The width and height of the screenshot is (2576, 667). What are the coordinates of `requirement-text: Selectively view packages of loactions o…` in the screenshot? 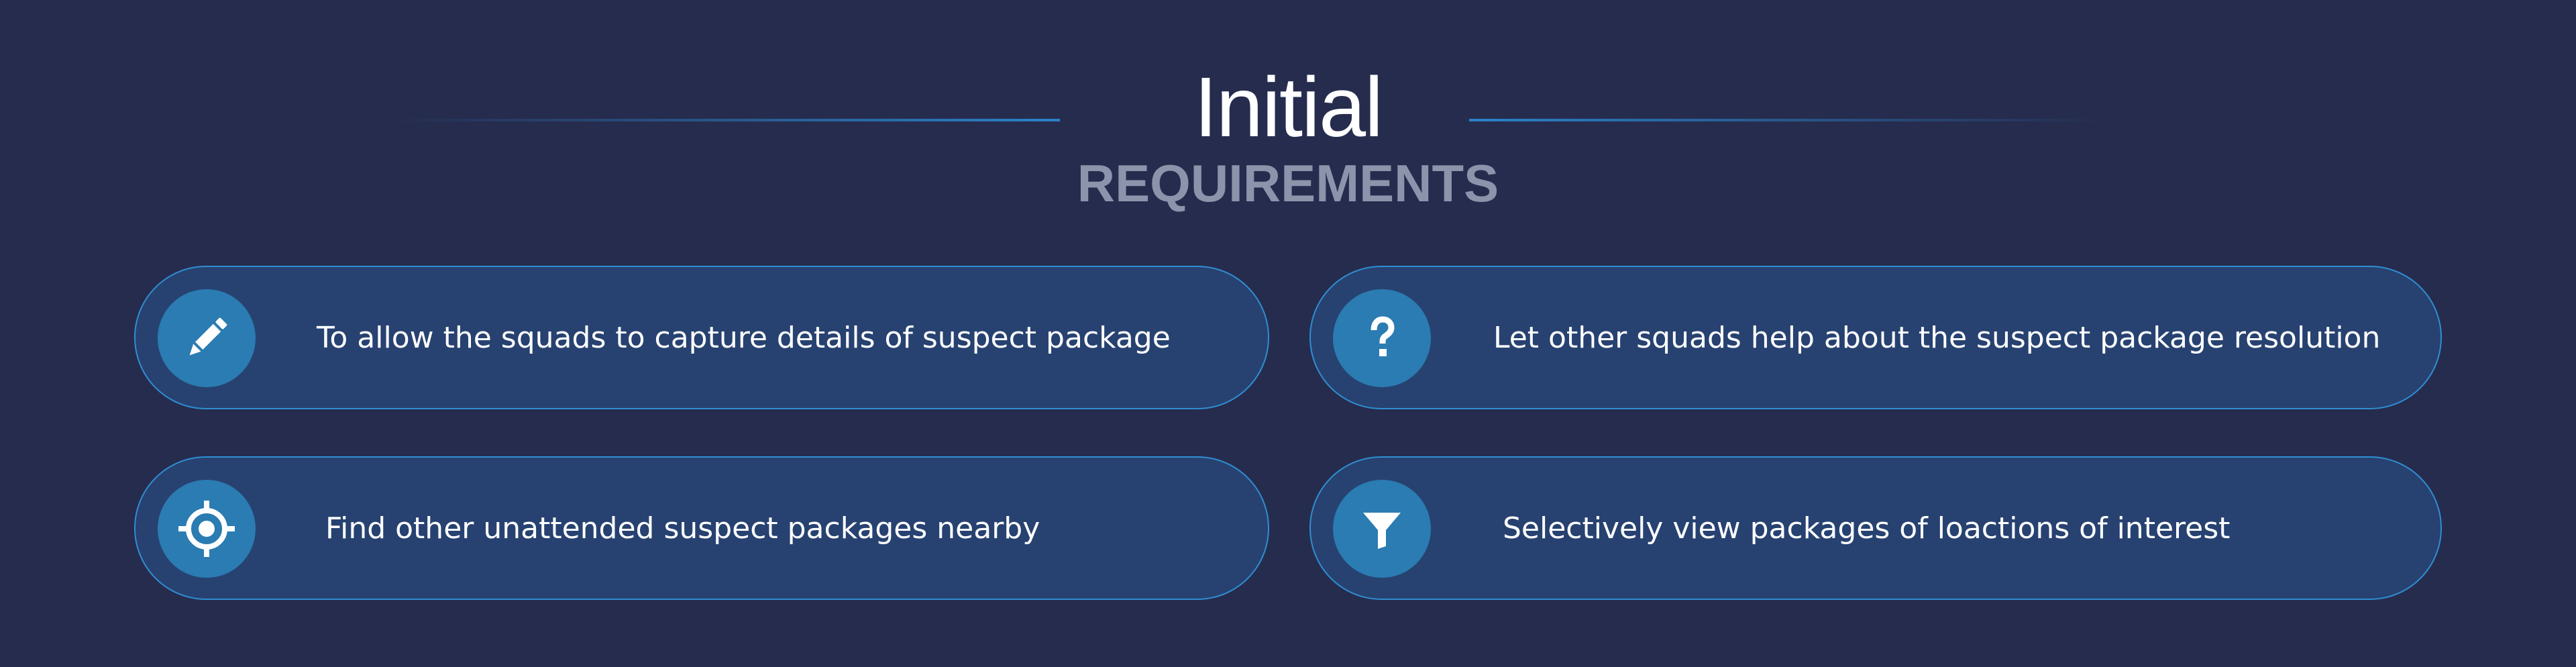 It's located at (1867, 528).